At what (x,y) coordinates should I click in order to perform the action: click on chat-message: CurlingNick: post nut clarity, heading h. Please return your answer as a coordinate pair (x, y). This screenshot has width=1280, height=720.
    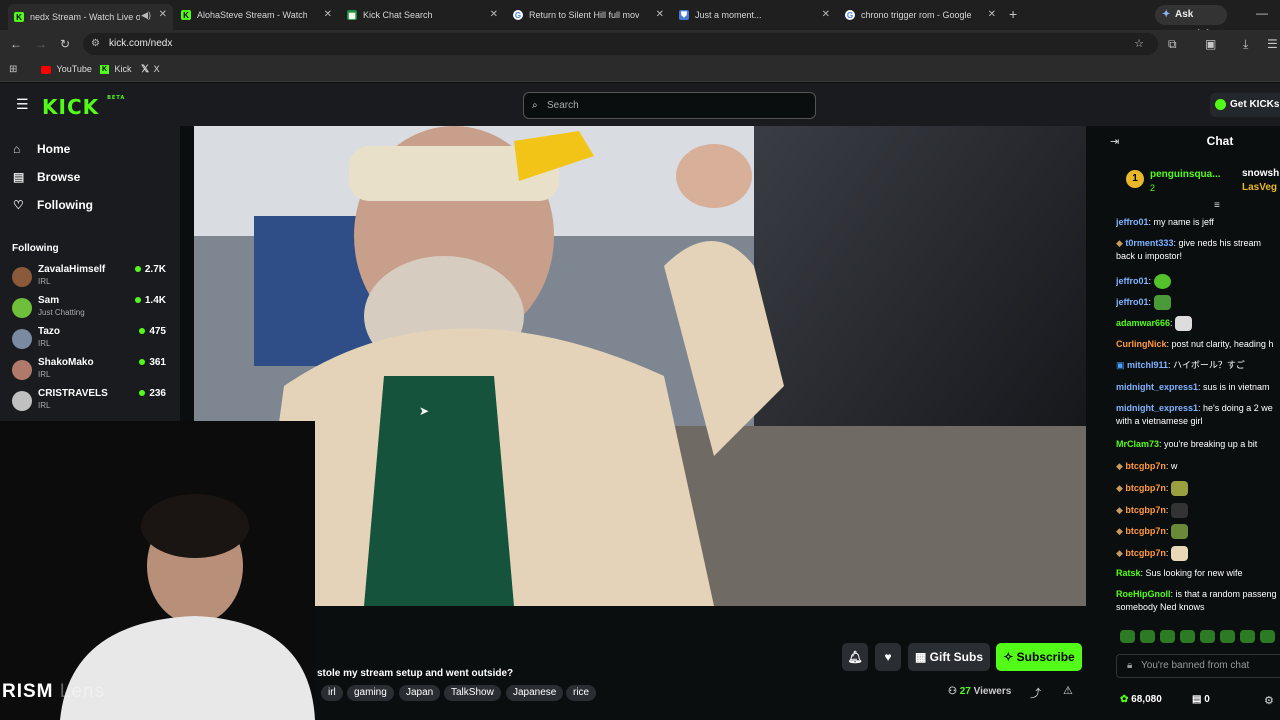
    Looking at the image, I should click on (1195, 344).